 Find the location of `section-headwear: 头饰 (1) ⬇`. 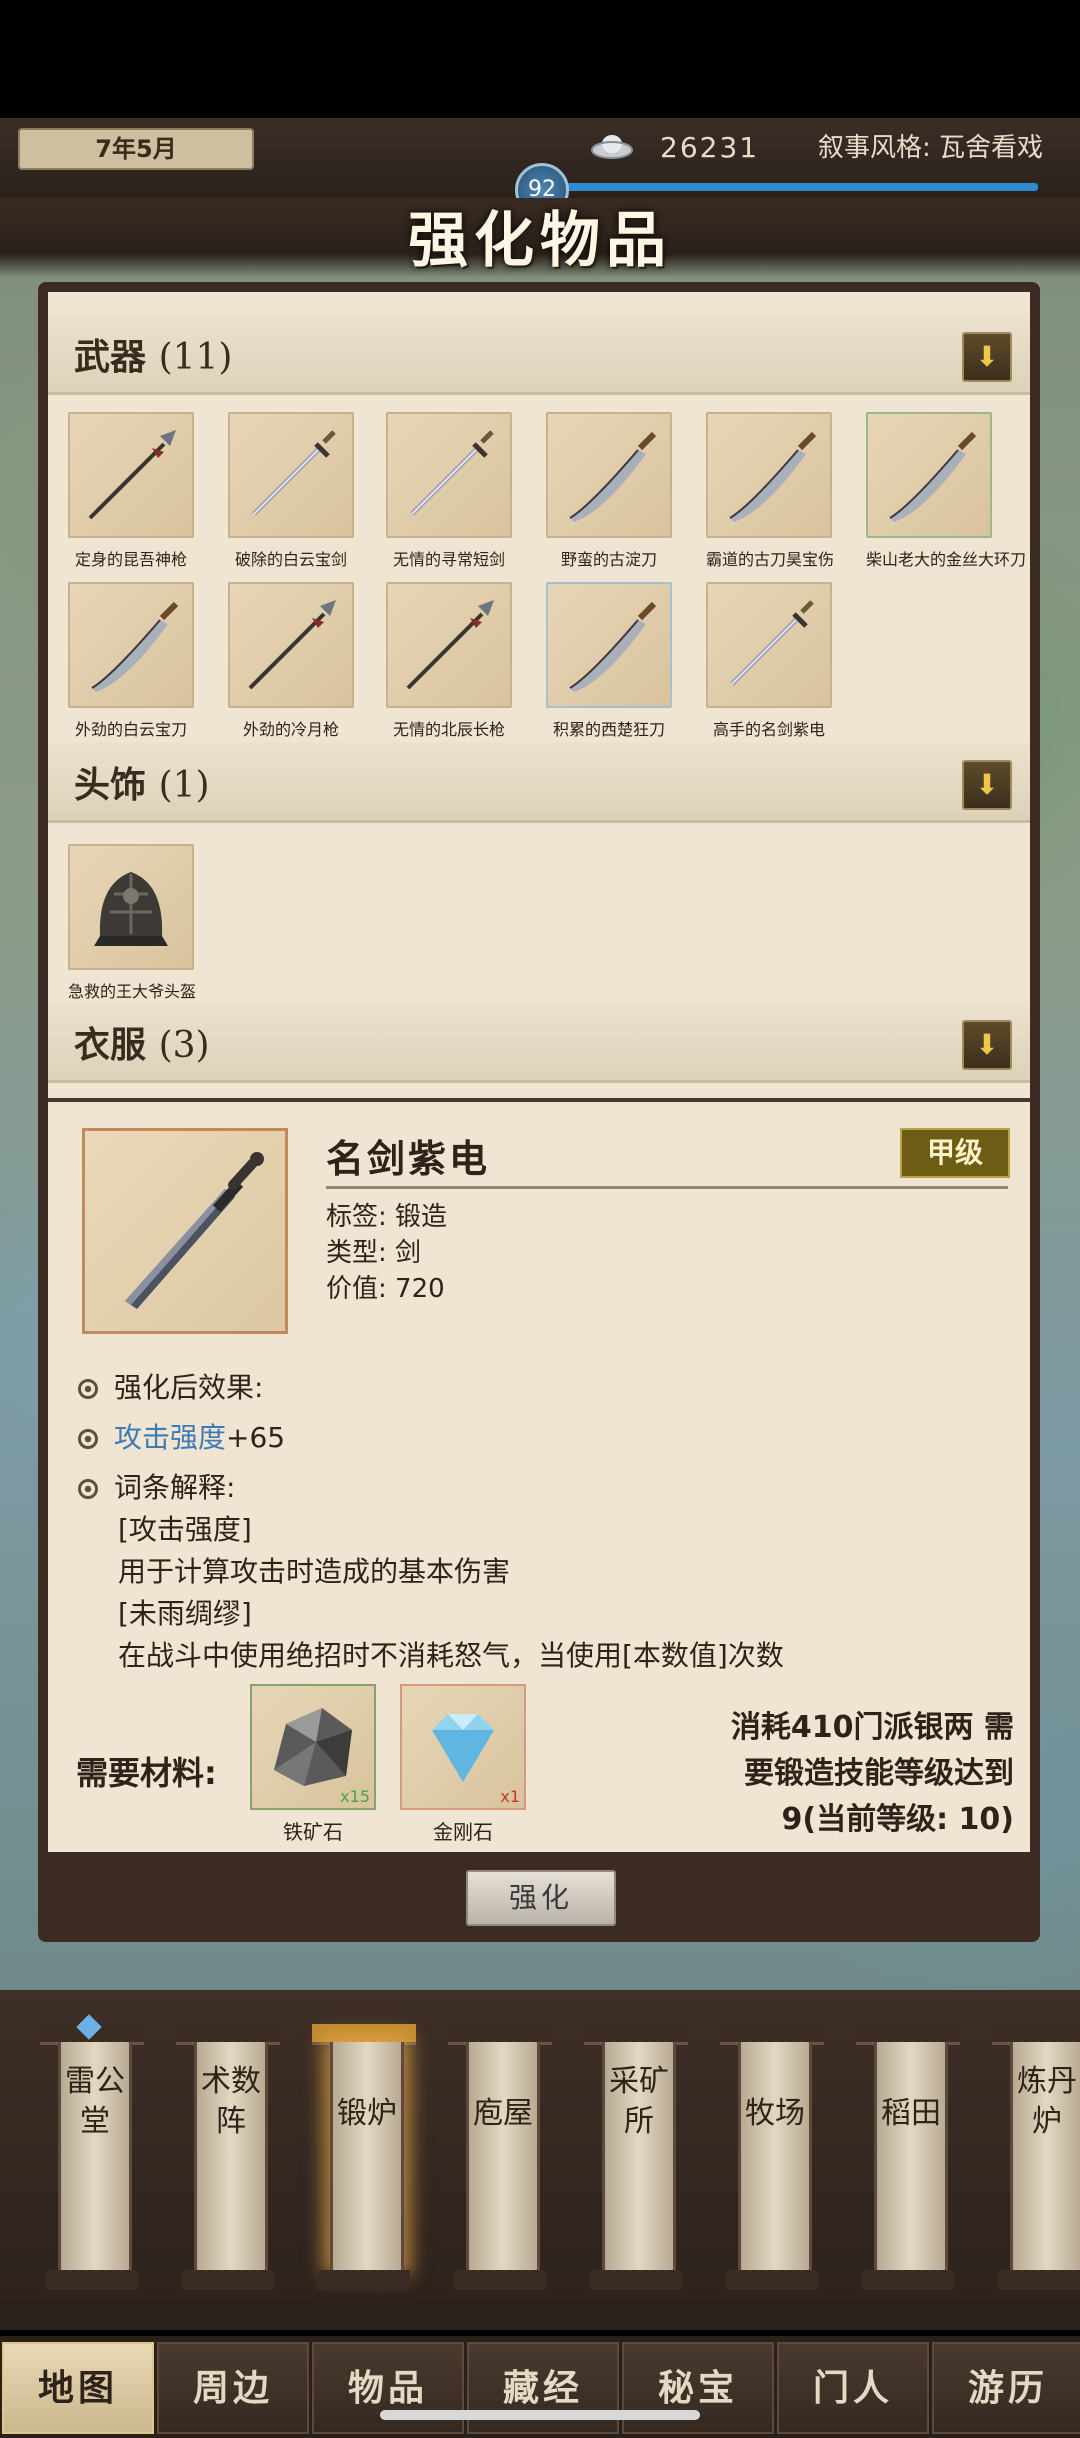

section-headwear: 头饰 (1) ⬇ is located at coordinates (539, 782).